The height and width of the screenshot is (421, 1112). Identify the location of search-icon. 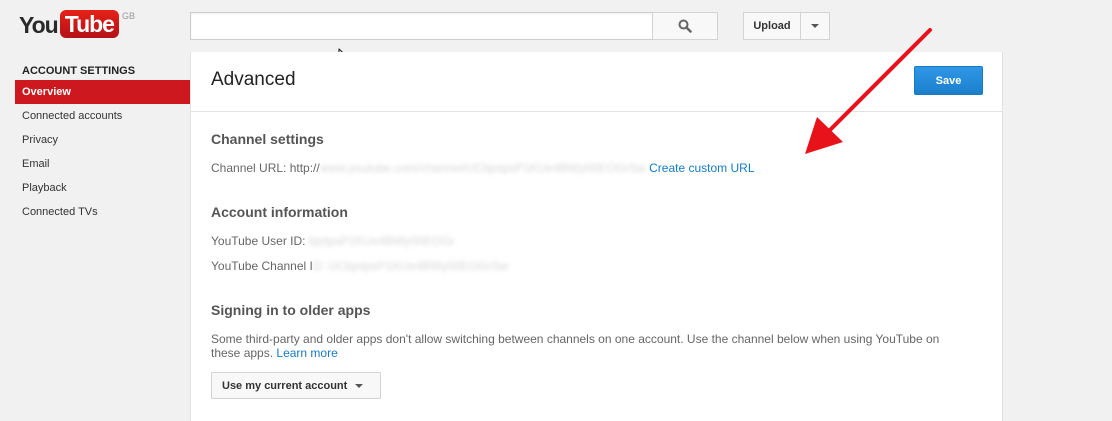
(685, 26).